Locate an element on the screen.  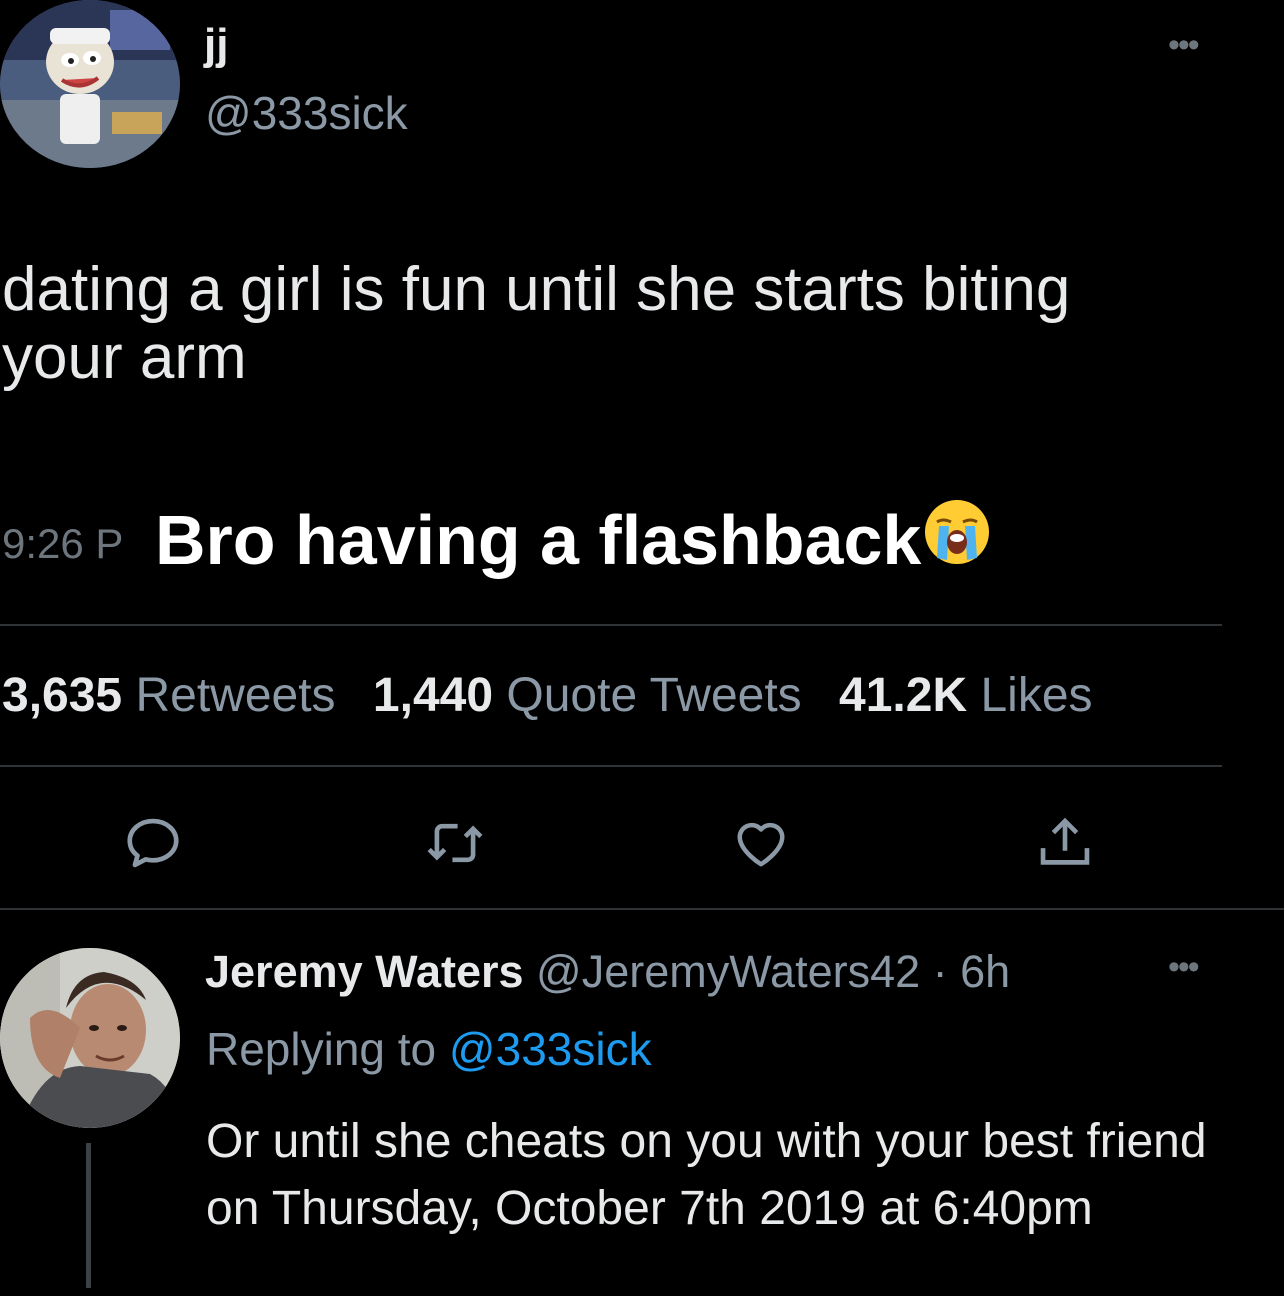
display-name: jj is located at coordinates (216, 45).